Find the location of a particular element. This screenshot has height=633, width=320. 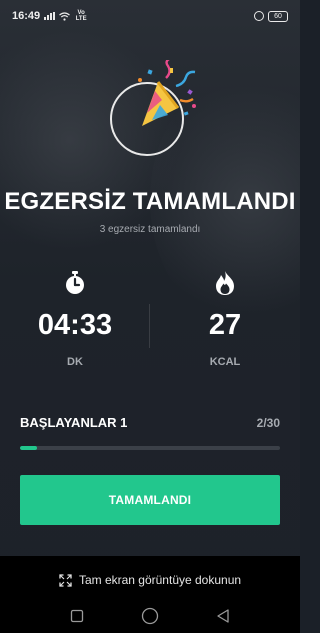

back-triangle-icon is located at coordinates (223, 616).